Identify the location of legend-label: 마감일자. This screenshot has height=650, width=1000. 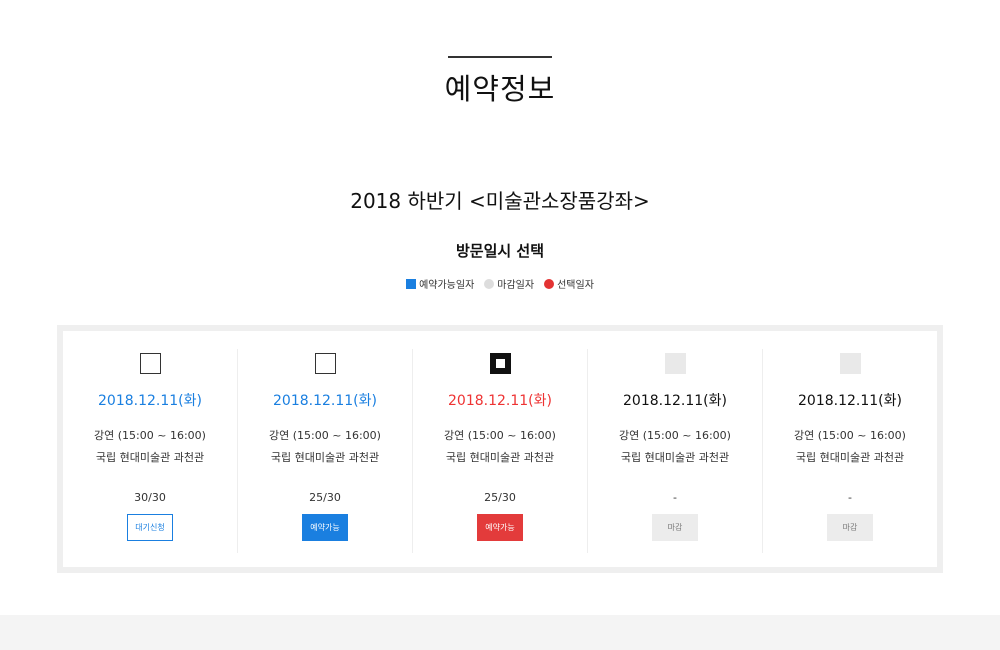
(516, 285).